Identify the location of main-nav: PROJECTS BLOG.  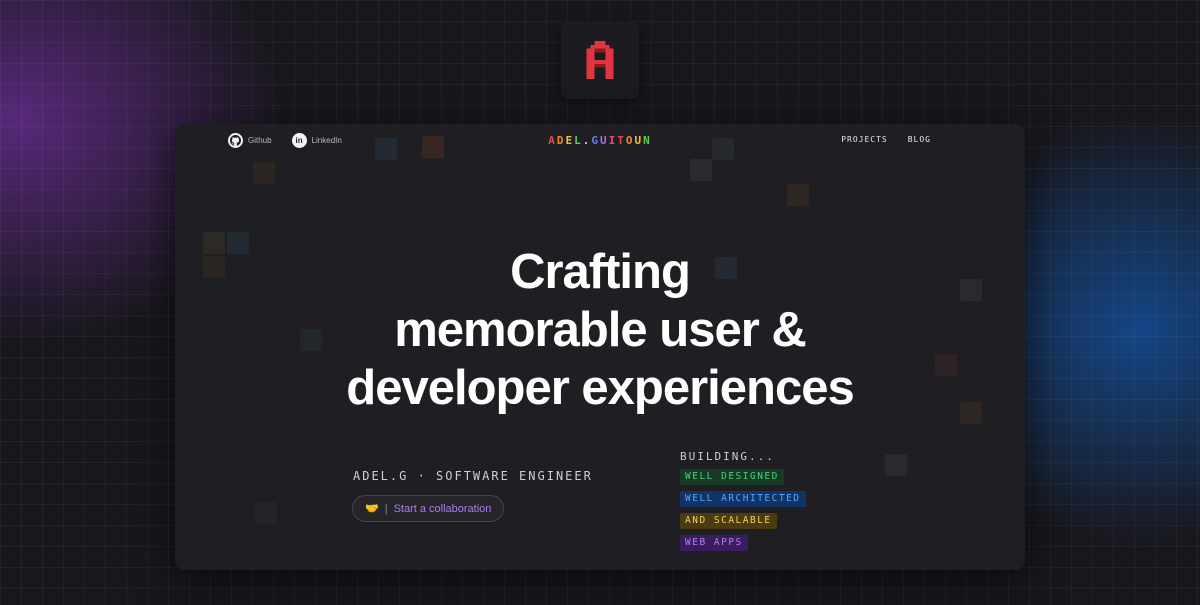
(886, 139).